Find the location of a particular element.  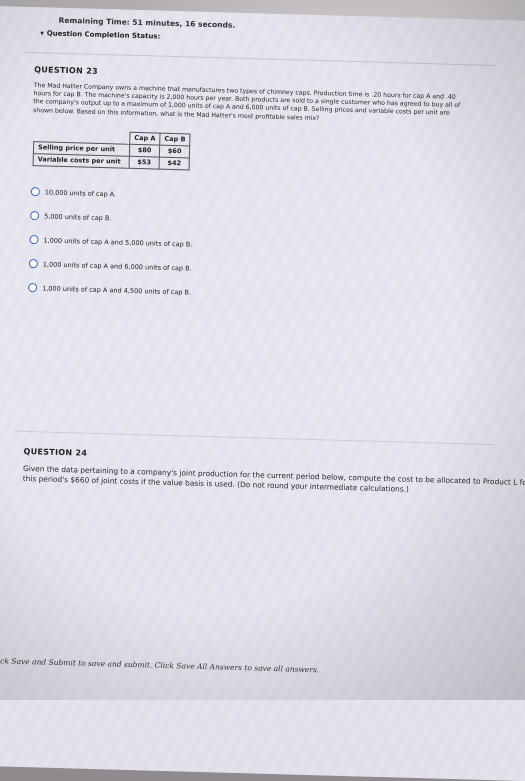

completion-status-label: Question Completion Status: is located at coordinates (103, 35).